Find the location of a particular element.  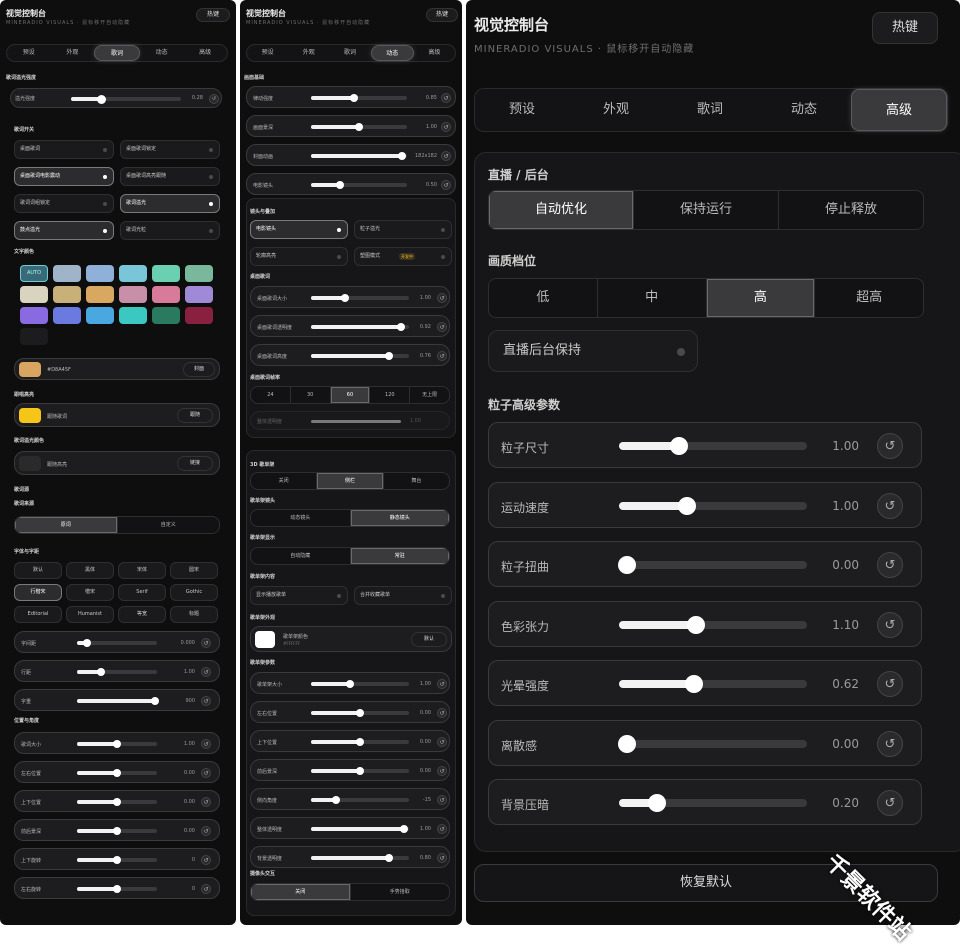

link-button: 链接 is located at coordinates (195, 463).